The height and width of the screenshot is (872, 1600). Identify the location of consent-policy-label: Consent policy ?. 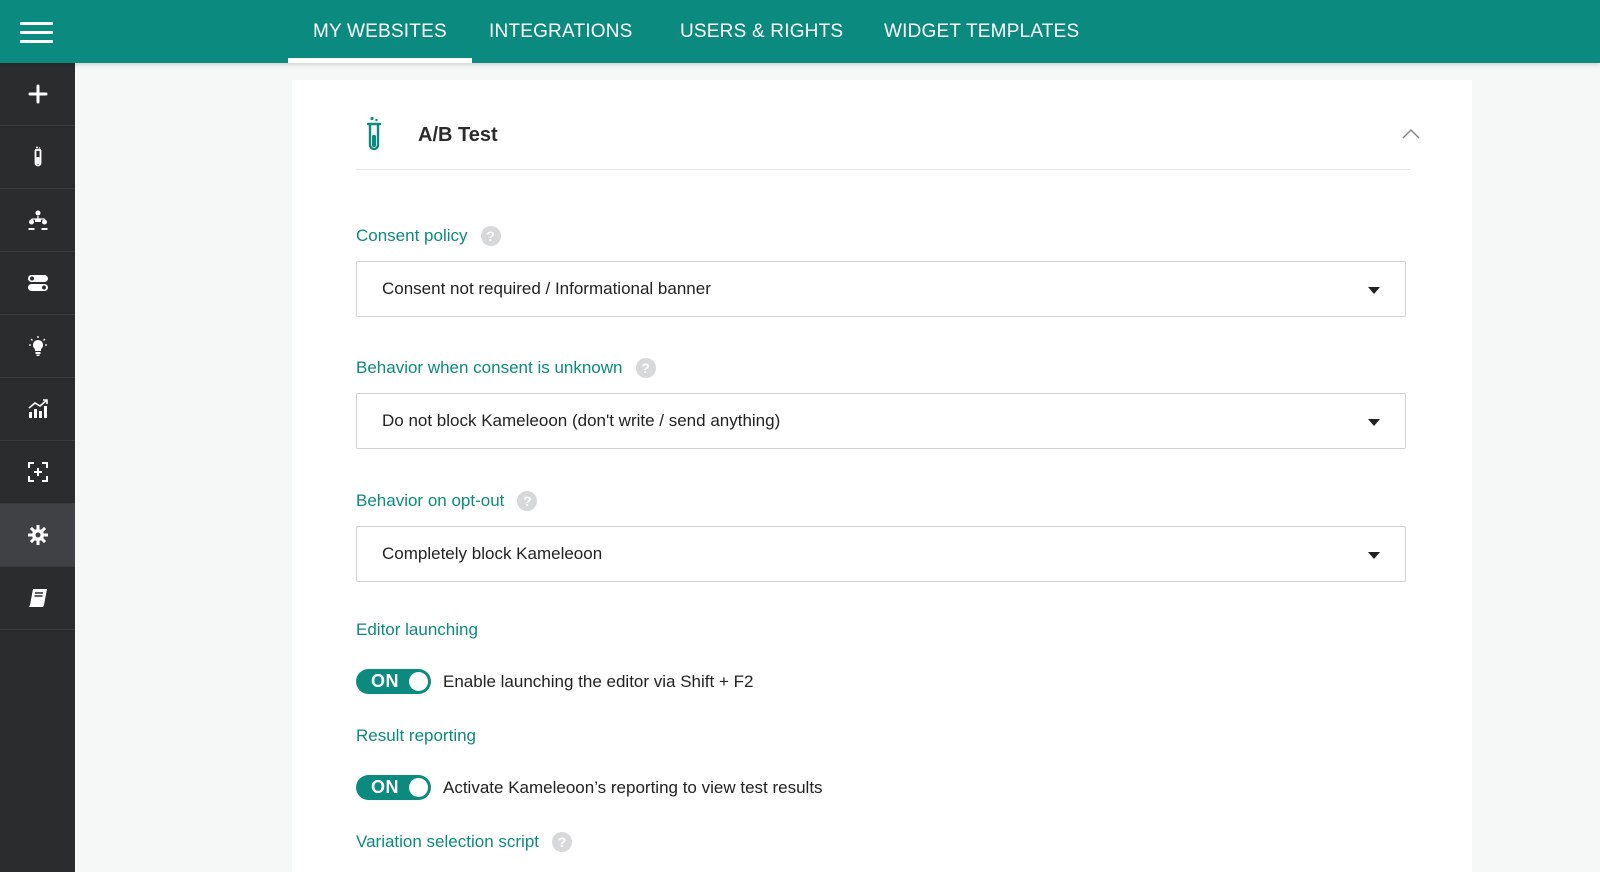
(428, 236).